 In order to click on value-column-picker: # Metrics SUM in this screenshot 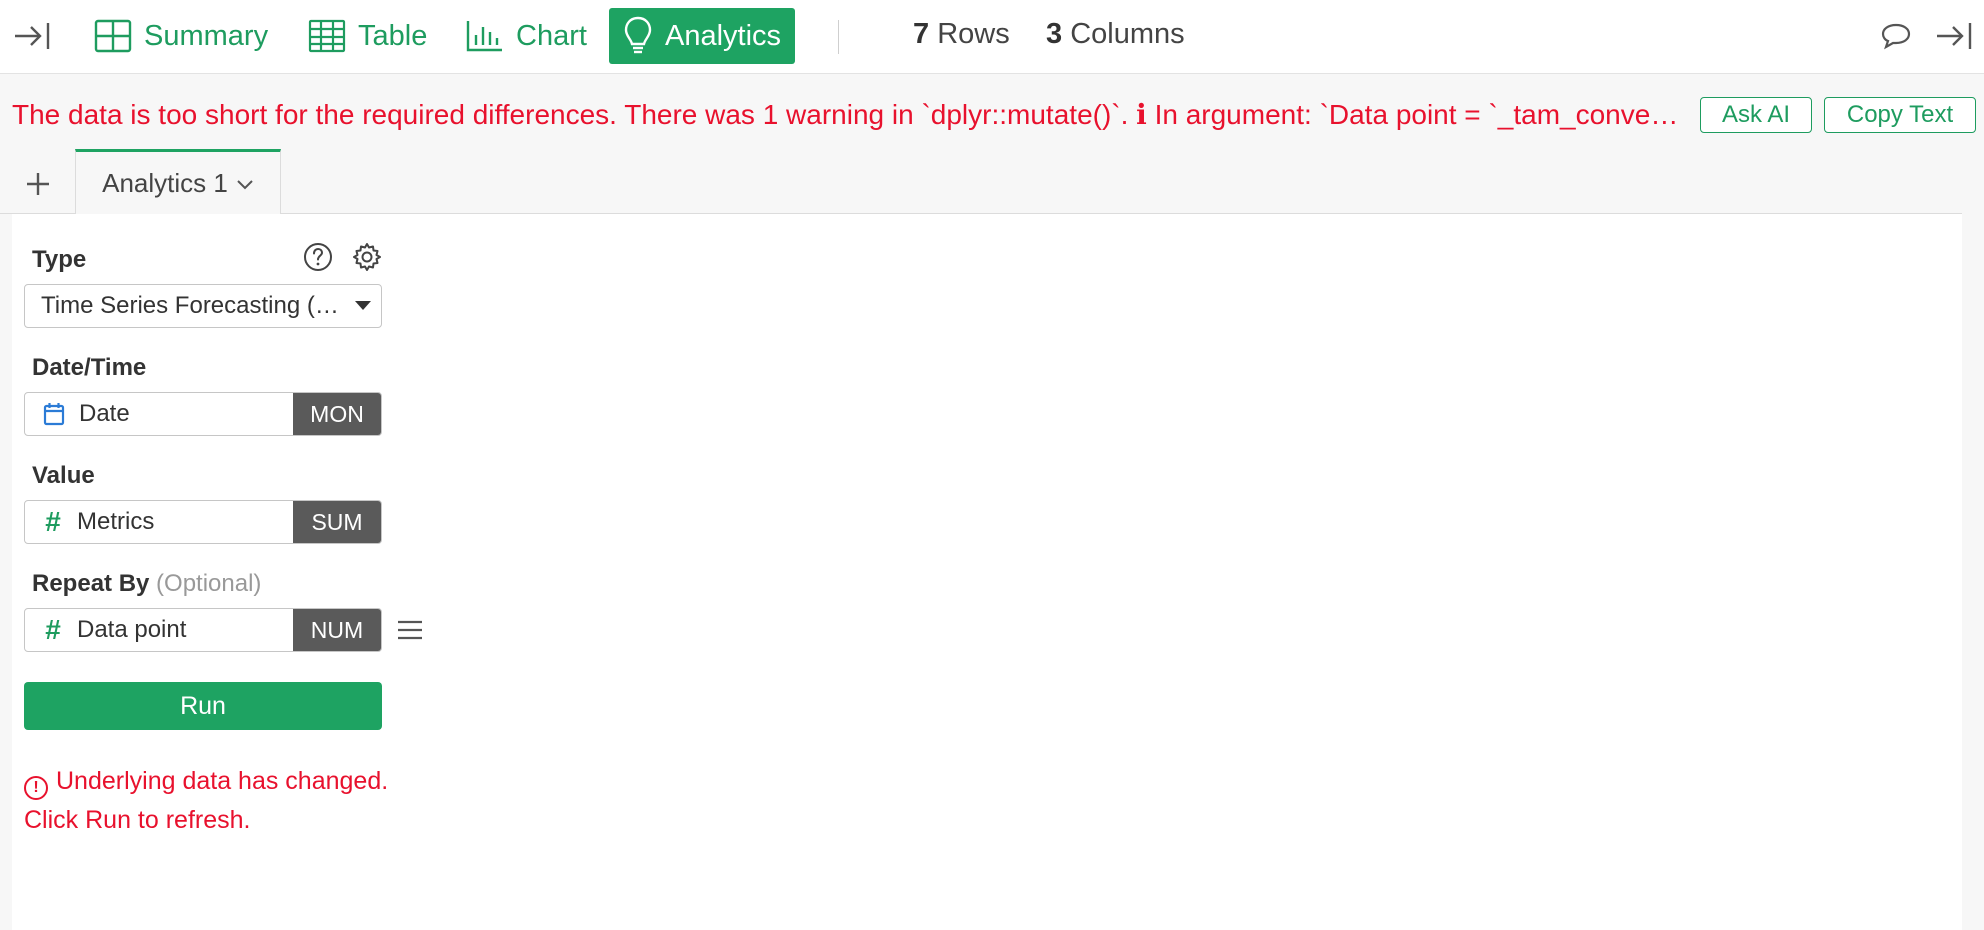, I will do `click(203, 522)`.